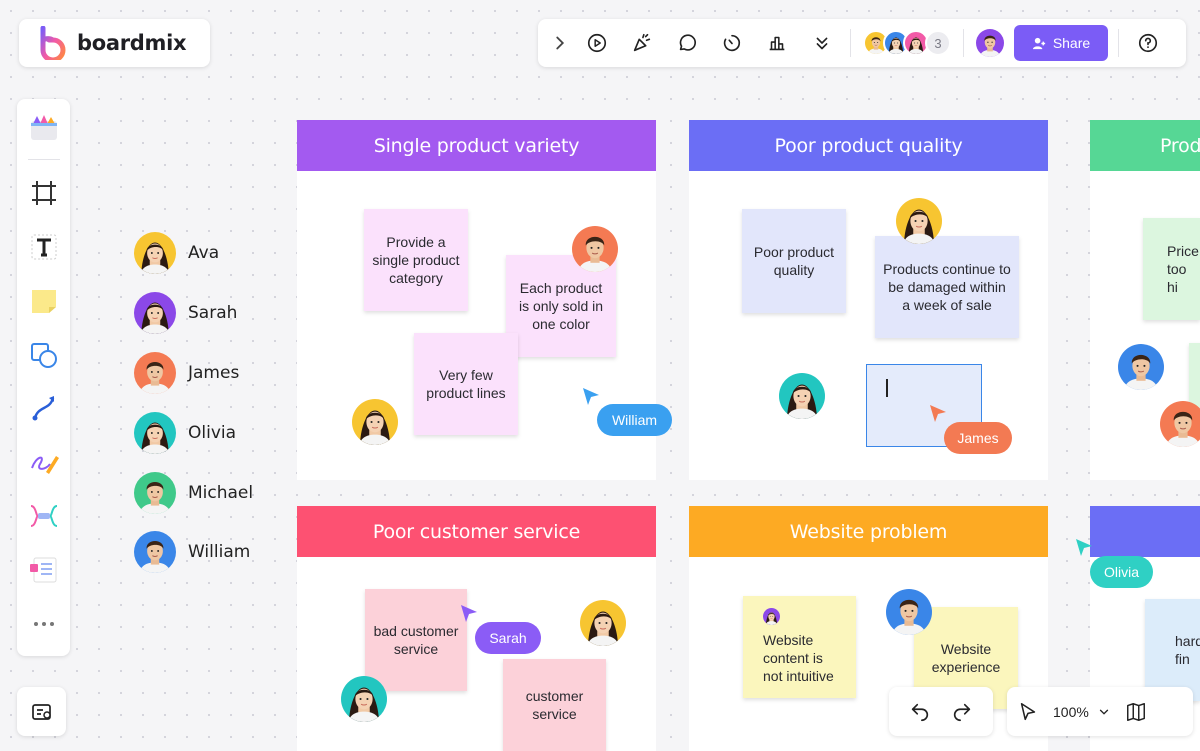  Describe the element at coordinates (44, 623) in the screenshot. I see `more-tools-icon` at that location.